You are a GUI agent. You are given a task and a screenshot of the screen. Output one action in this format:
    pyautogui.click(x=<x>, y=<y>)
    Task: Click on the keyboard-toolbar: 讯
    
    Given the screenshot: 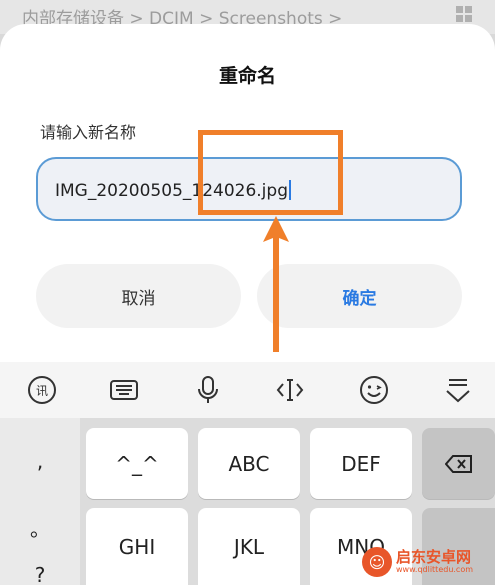 What is the action you would take?
    pyautogui.click(x=247, y=390)
    